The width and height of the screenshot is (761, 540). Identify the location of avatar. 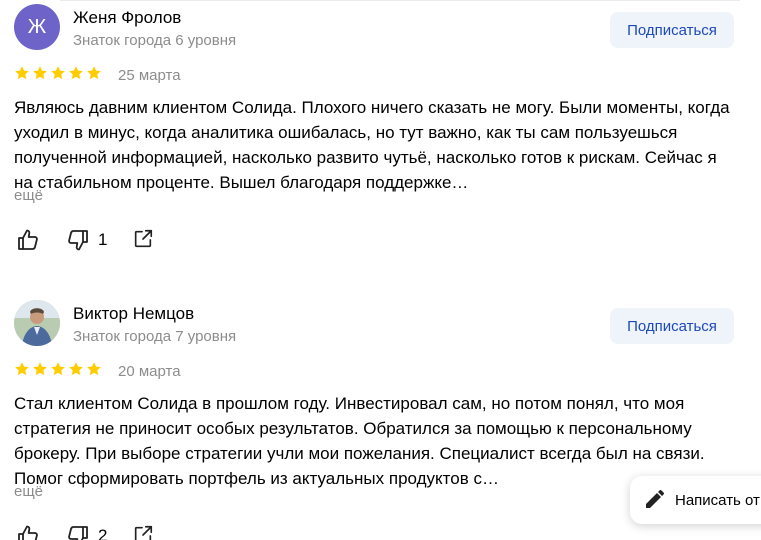
(37, 323).